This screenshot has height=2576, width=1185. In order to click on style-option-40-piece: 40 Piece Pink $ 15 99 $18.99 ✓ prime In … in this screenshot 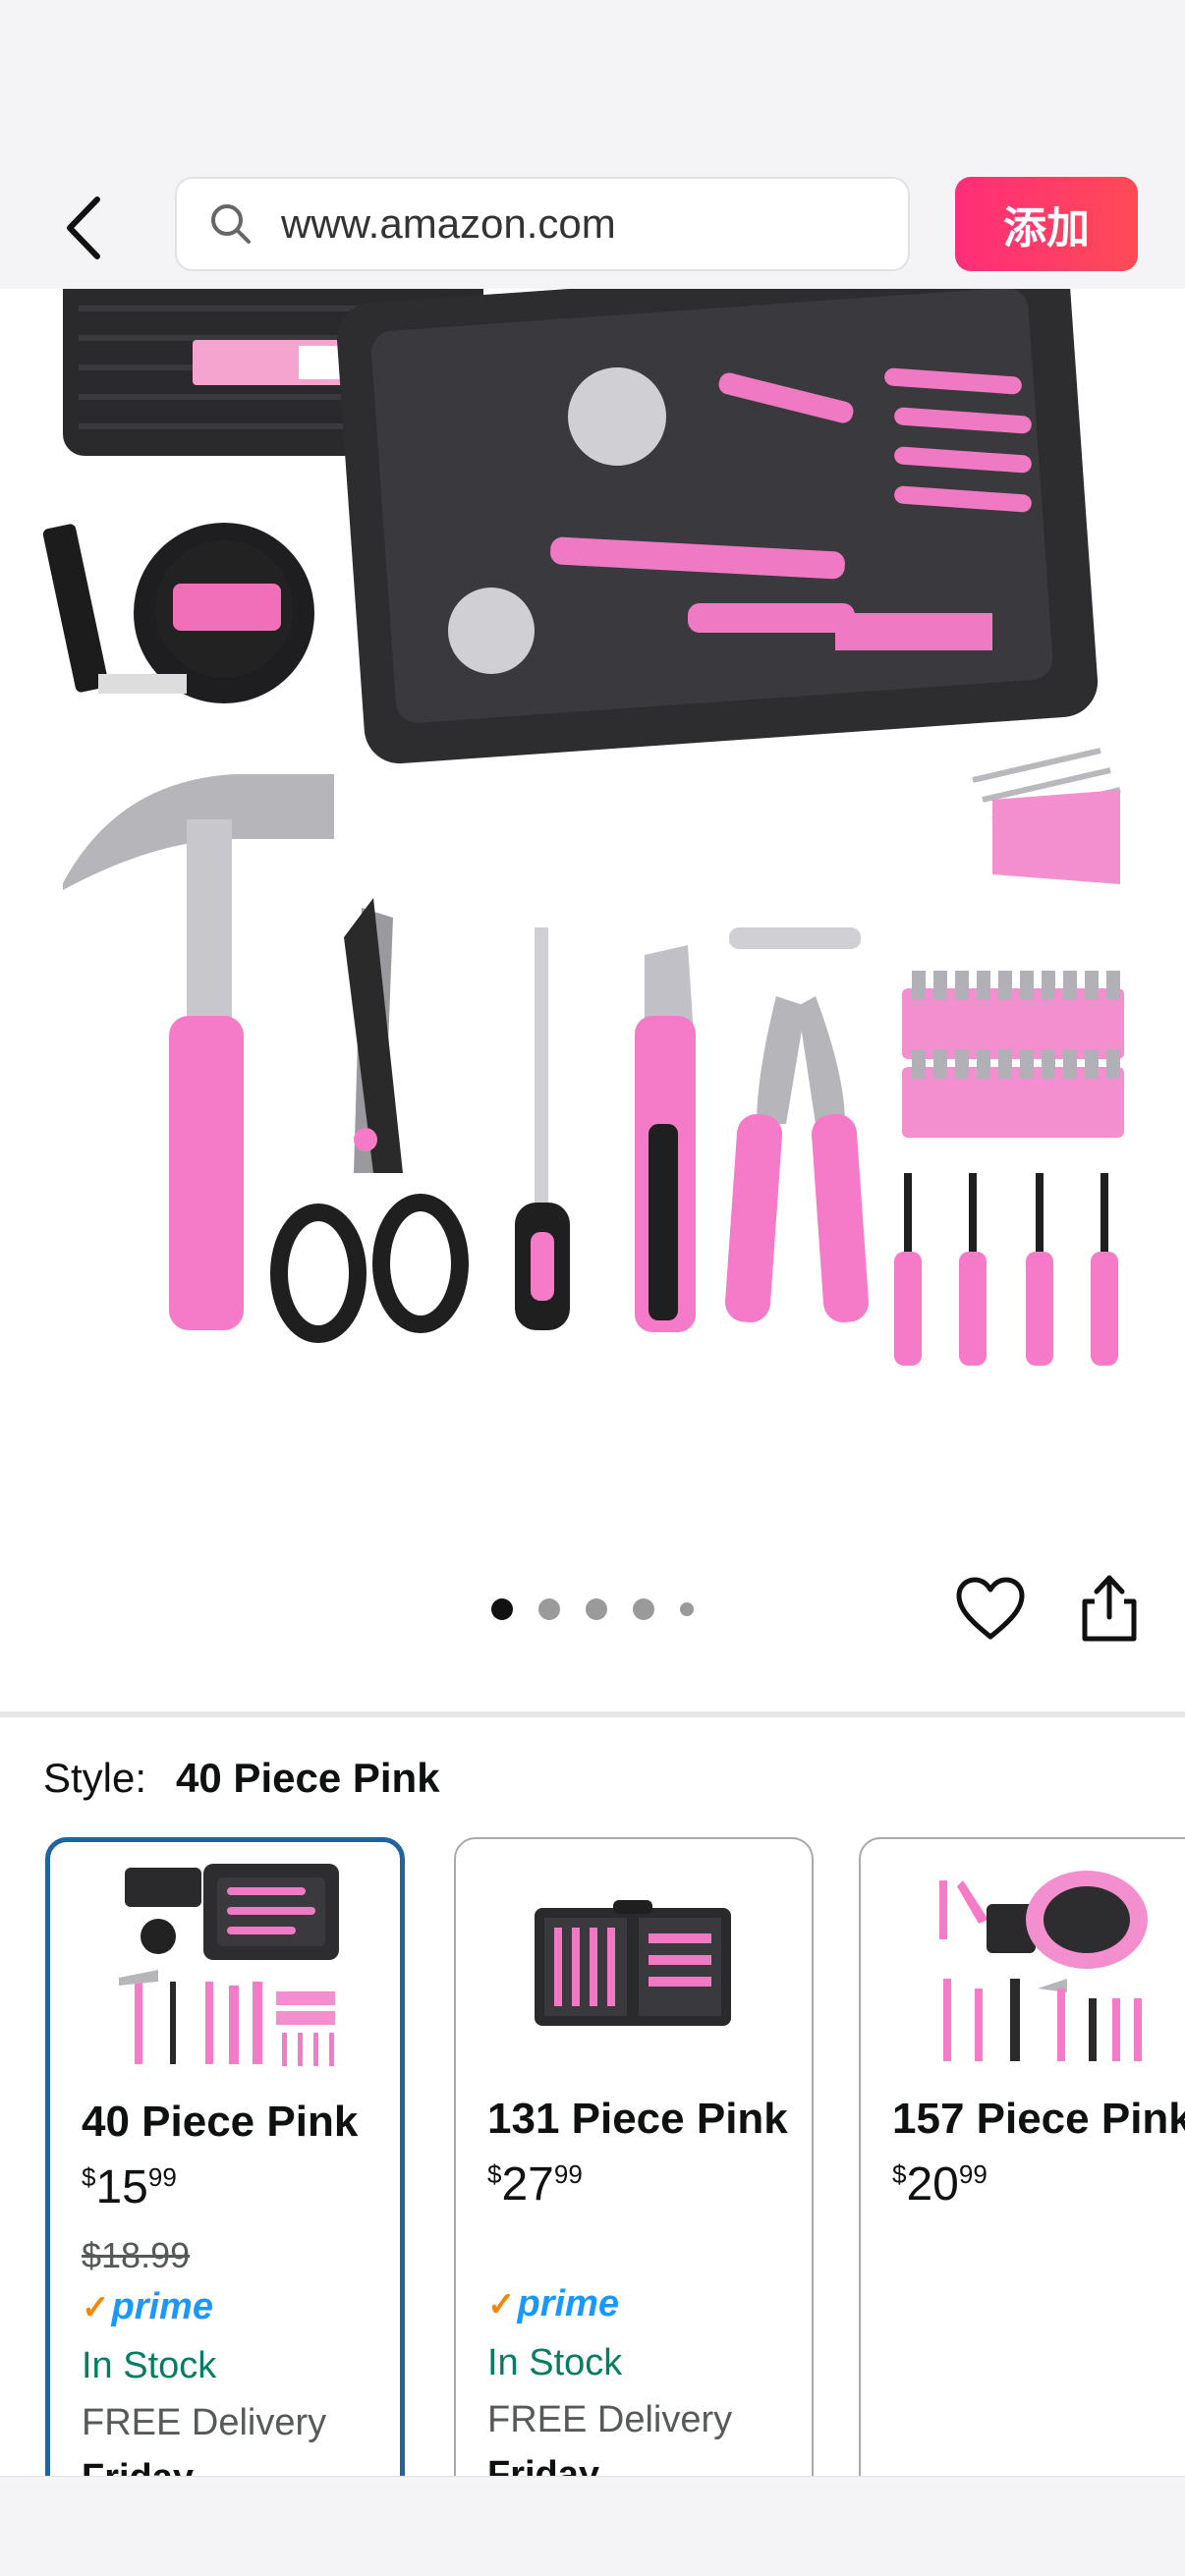, I will do `click(225, 2206)`.